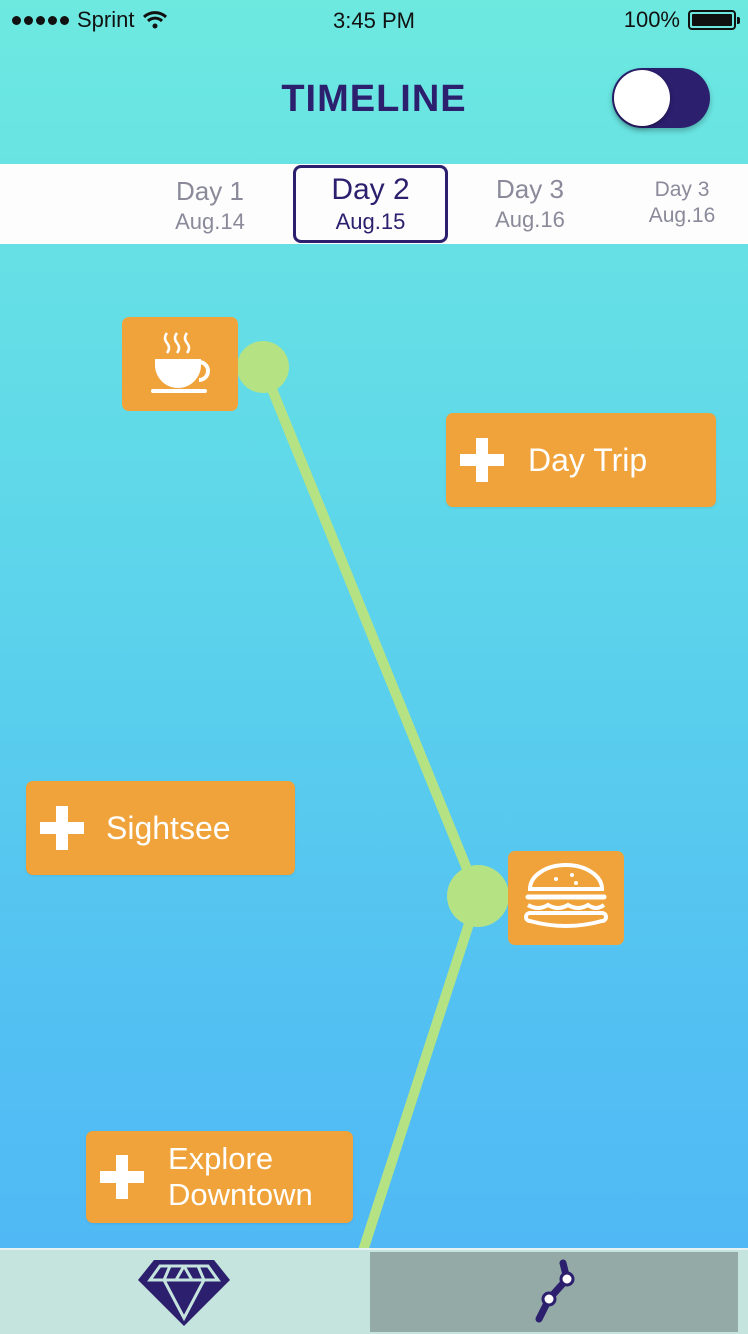  I want to click on battery-icon, so click(714, 20).